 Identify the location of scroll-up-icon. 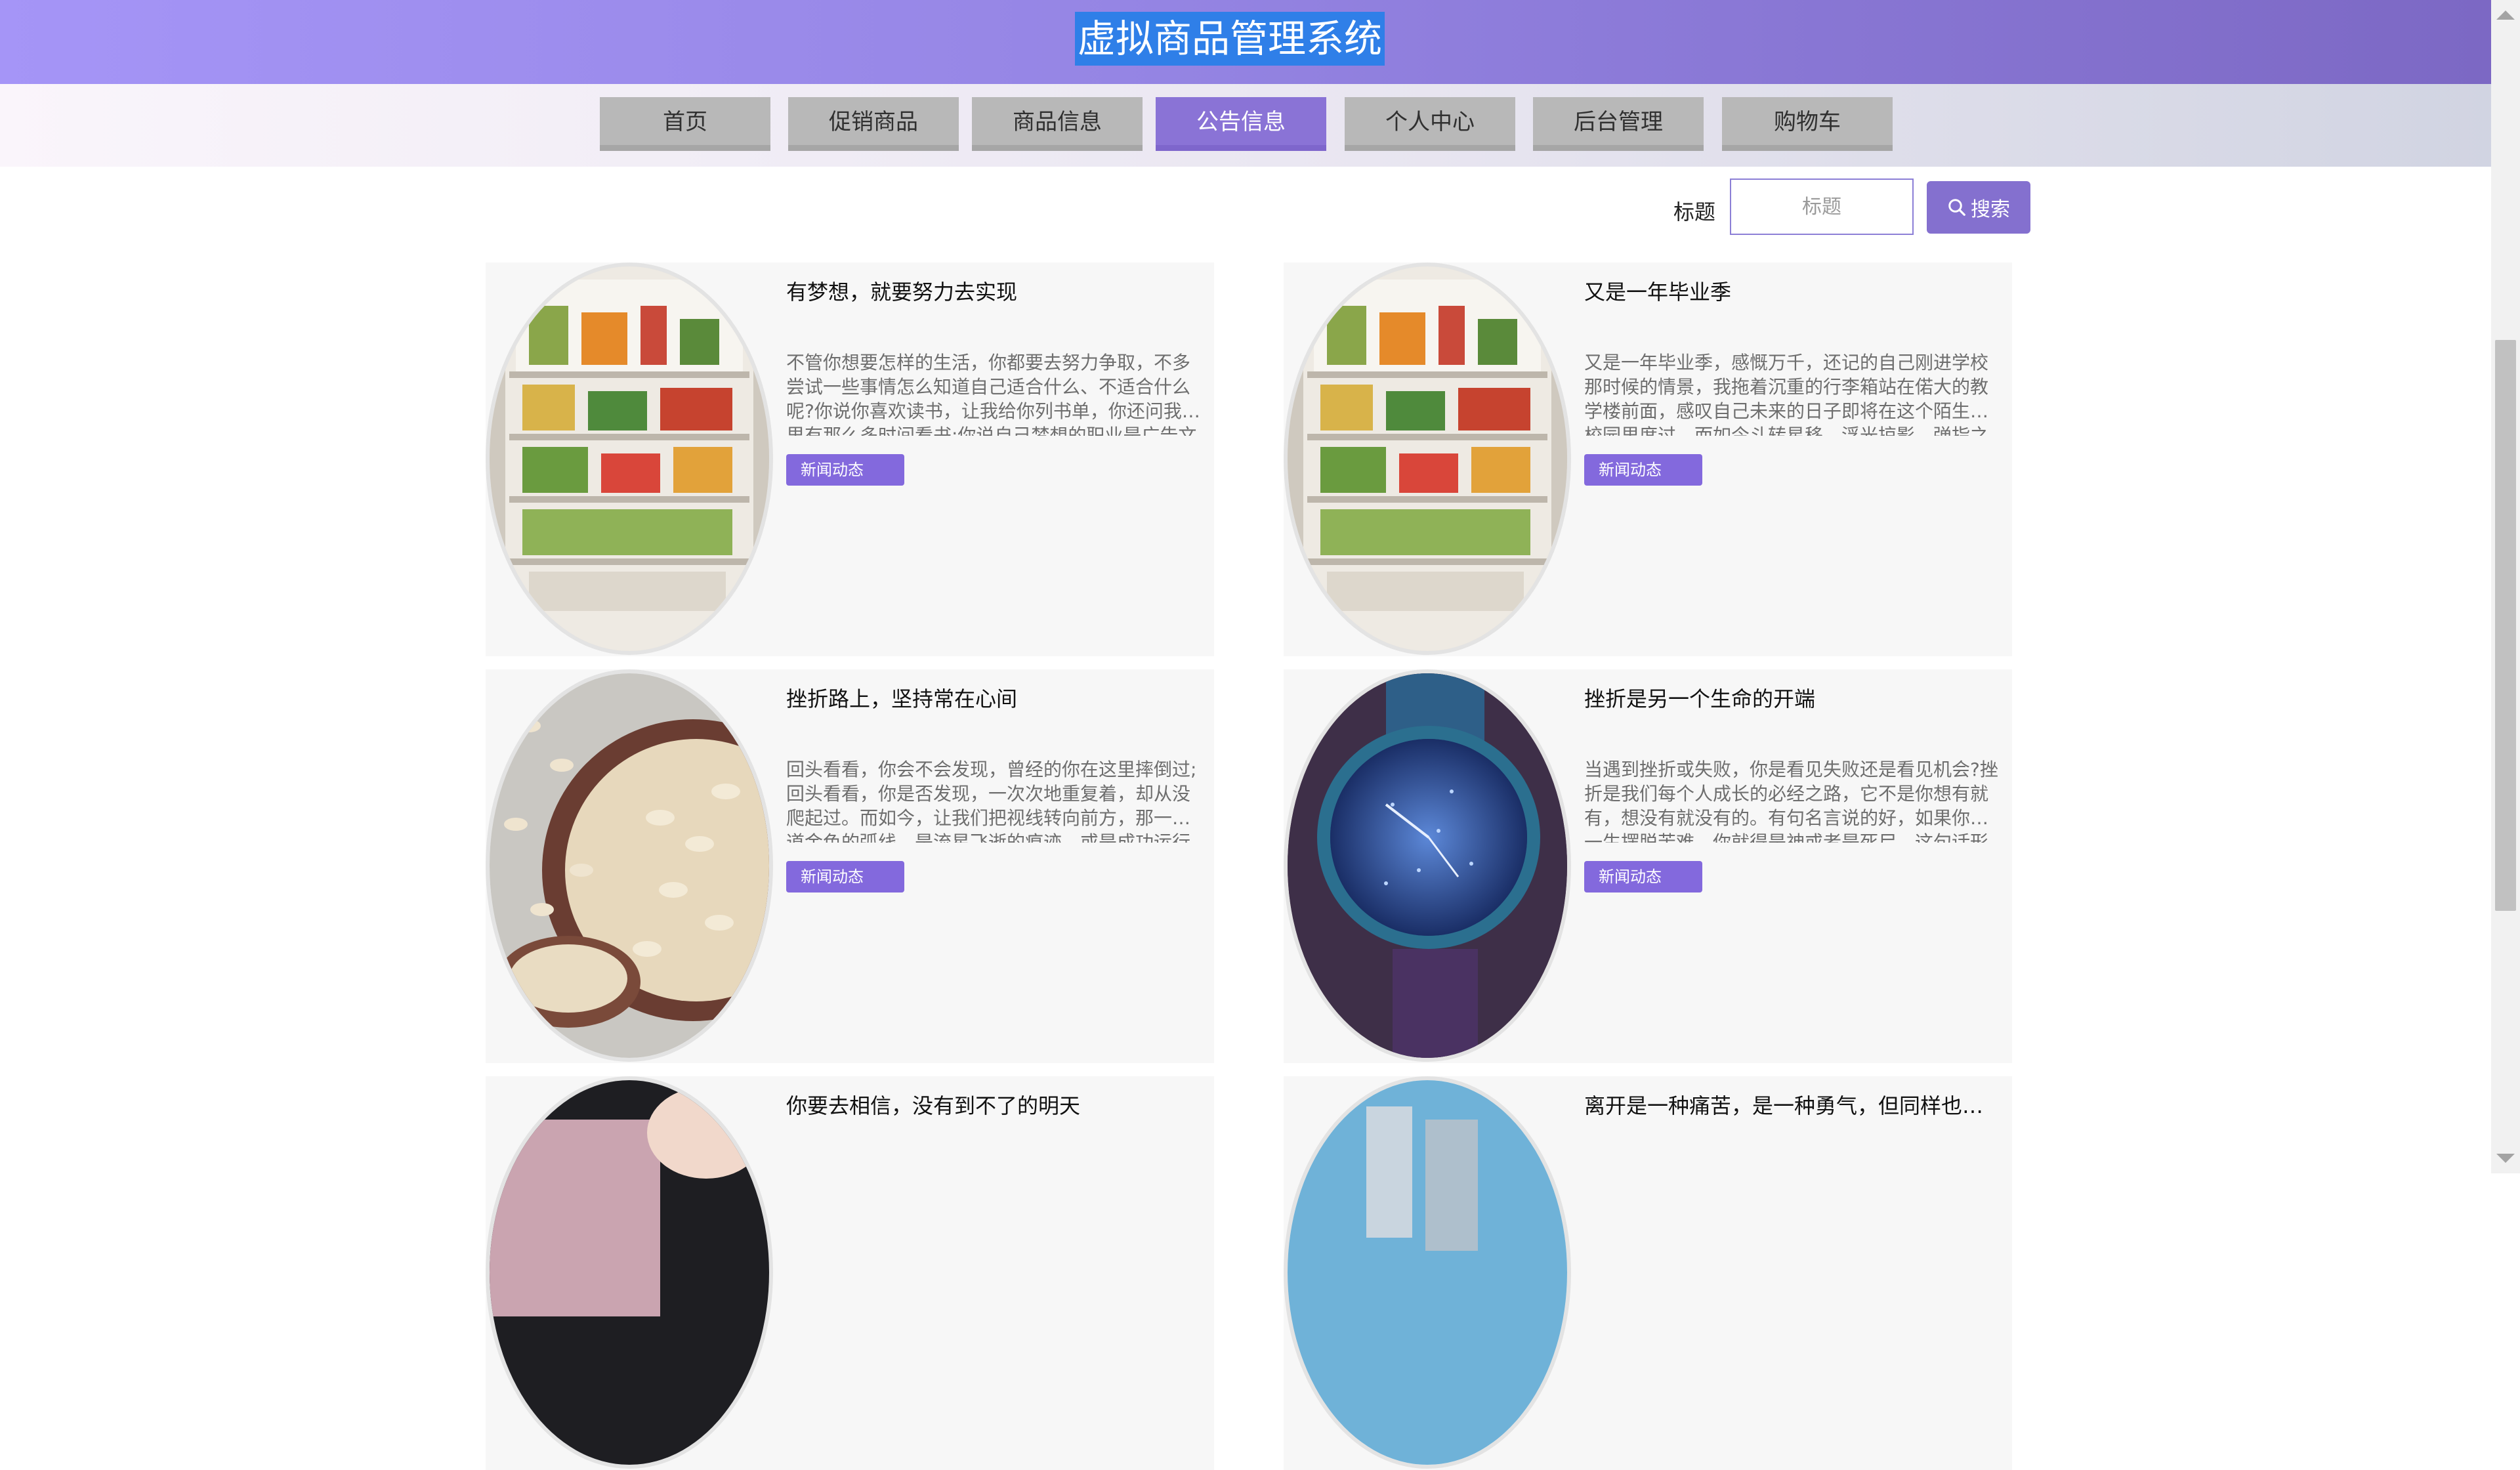
(2505, 15).